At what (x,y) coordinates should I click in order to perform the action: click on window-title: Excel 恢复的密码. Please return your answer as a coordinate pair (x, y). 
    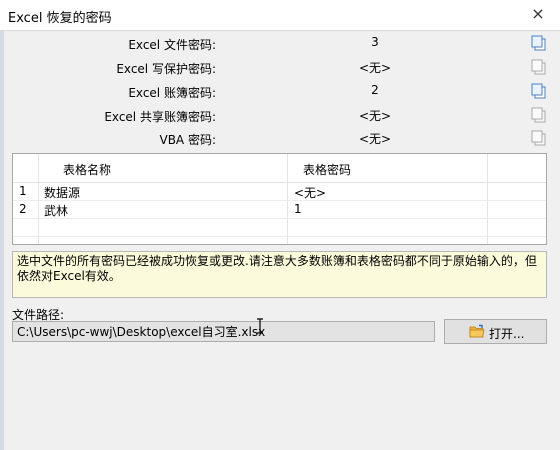
    Looking at the image, I should click on (60, 18).